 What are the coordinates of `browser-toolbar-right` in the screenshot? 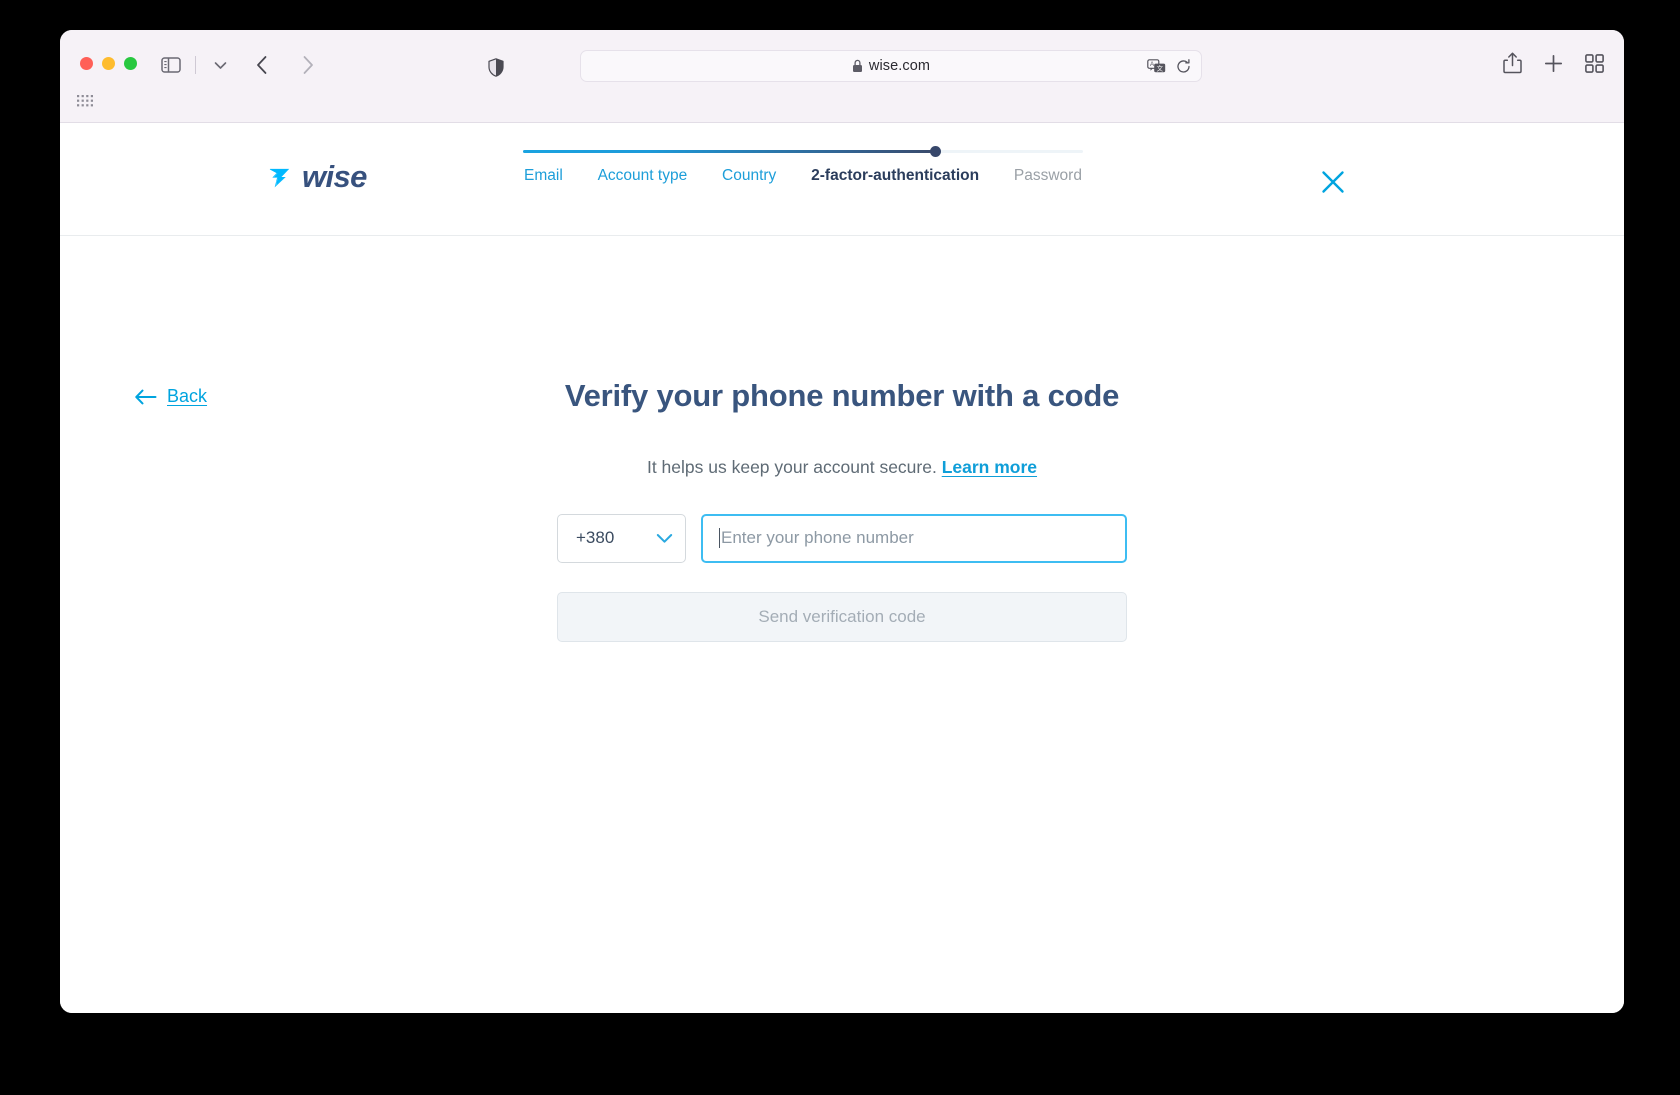 It's located at (1553, 63).